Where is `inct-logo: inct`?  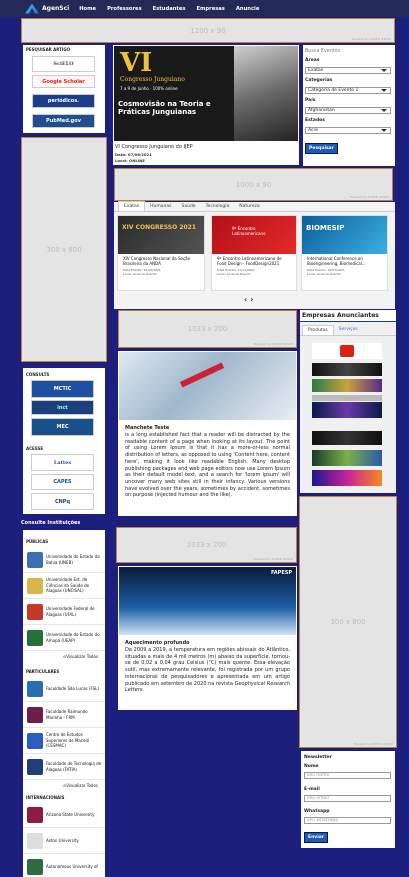 inct-logo: inct is located at coordinates (62, 407).